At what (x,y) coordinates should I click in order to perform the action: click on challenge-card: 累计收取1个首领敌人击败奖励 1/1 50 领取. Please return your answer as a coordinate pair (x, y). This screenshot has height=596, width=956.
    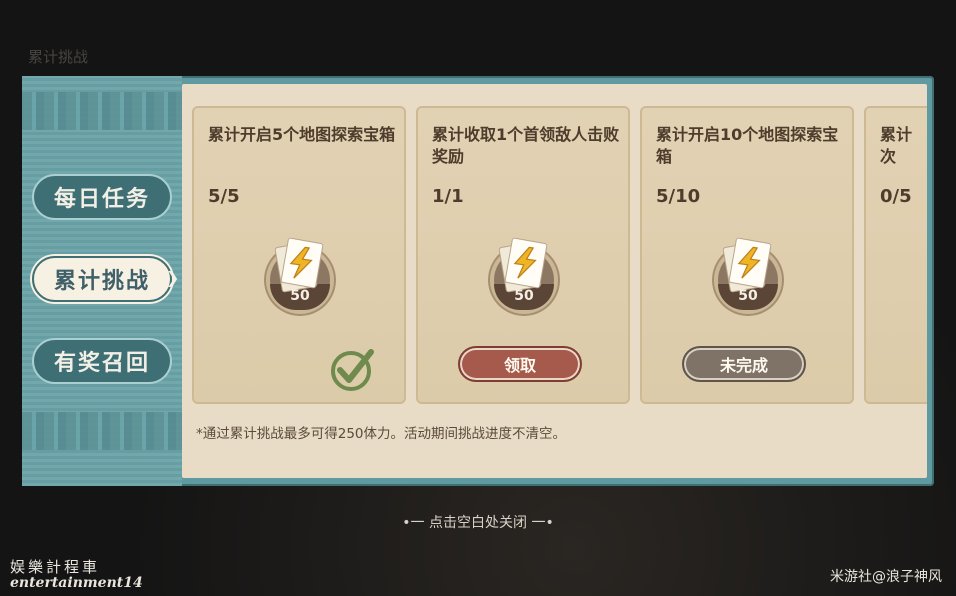
    Looking at the image, I should click on (523, 255).